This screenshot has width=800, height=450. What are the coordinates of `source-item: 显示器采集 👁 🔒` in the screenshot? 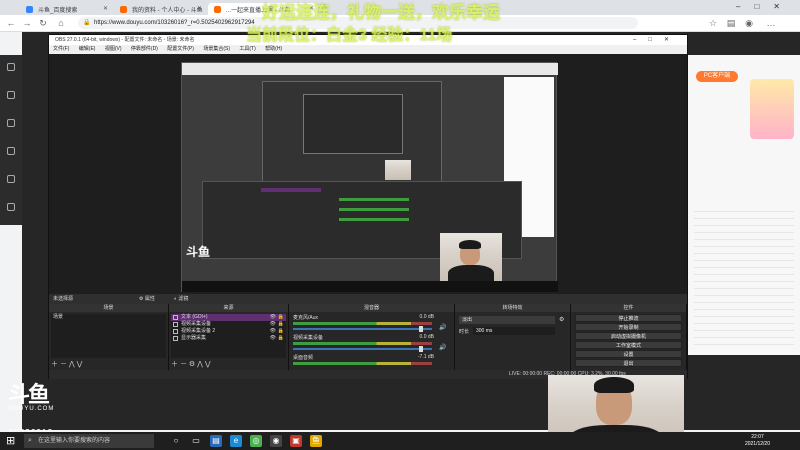 It's located at (228, 338).